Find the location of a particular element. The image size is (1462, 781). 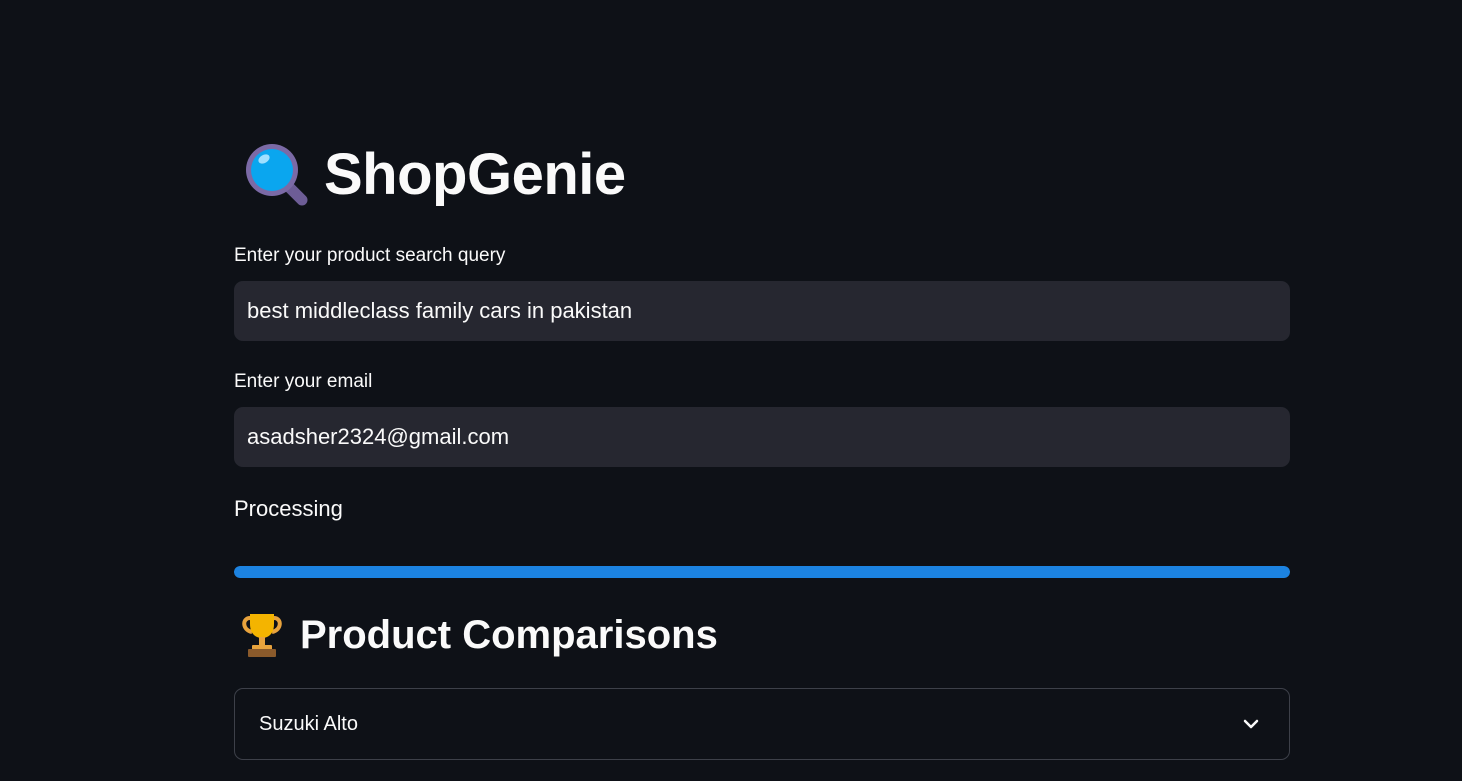

magnifying-glass-icon is located at coordinates (277, 175).